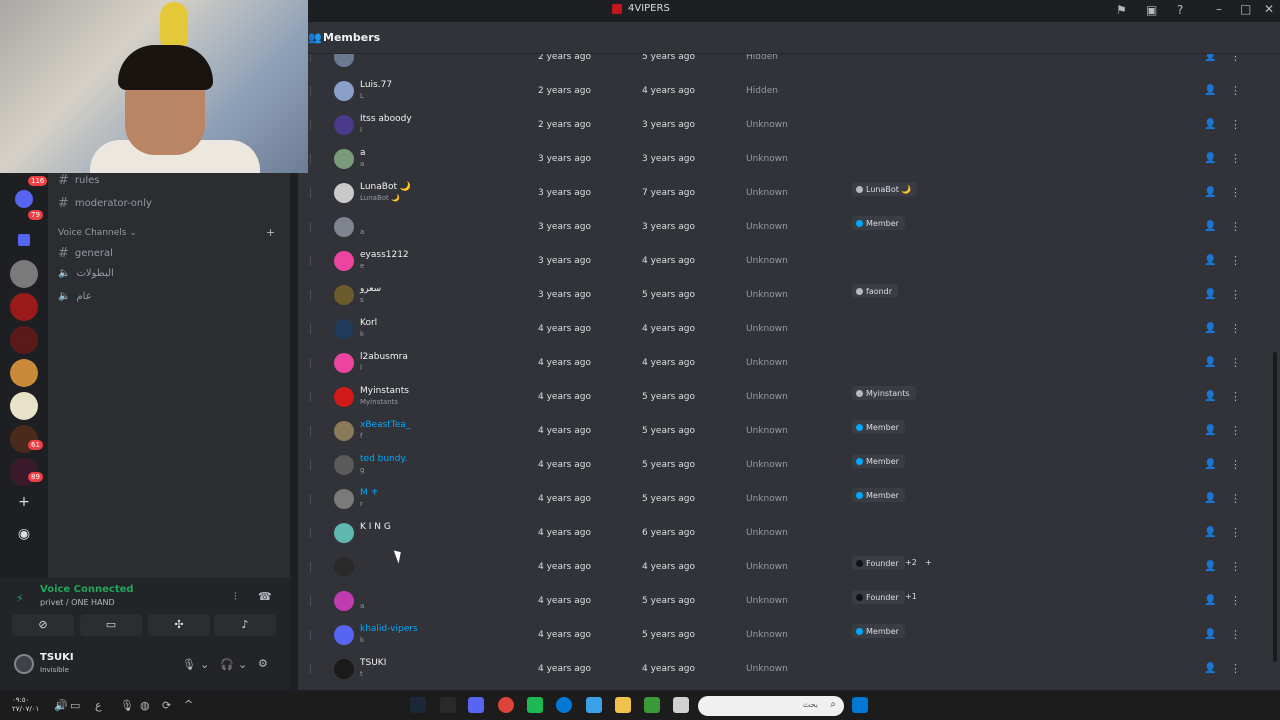  I want to click on voice-channels-category: Voice Channels ⌄, so click(97, 233).